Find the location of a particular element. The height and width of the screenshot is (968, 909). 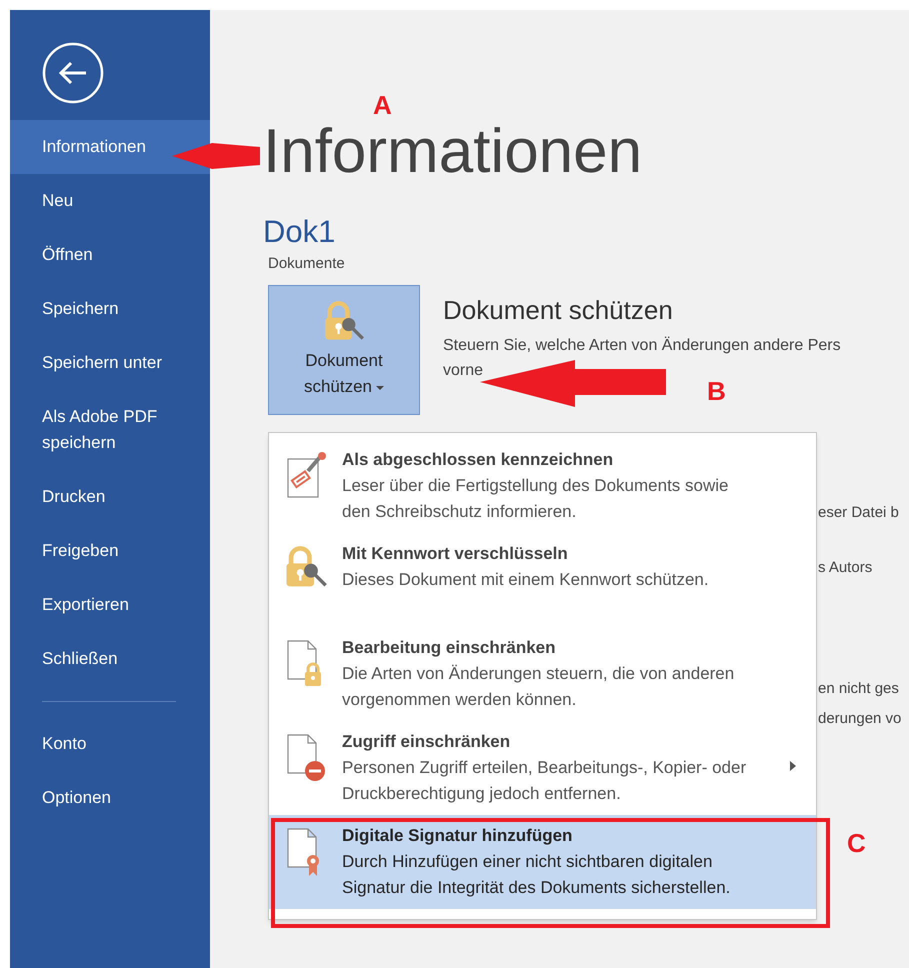

menu-item-description: Leser über die Fertigstellung des Dokuments sowie den Schreibschutz informieren. is located at coordinates (536, 499).